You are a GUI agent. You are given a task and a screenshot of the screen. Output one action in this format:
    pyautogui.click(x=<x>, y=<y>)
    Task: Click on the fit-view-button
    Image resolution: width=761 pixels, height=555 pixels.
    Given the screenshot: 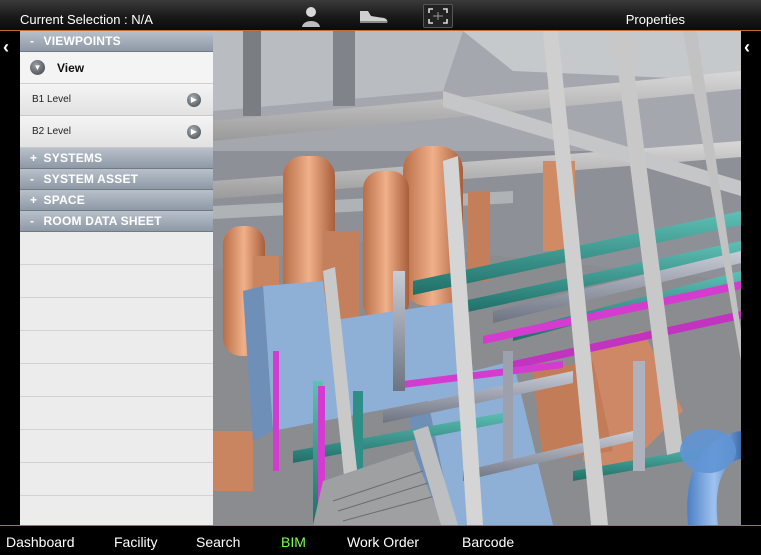 What is the action you would take?
    pyautogui.click(x=438, y=16)
    